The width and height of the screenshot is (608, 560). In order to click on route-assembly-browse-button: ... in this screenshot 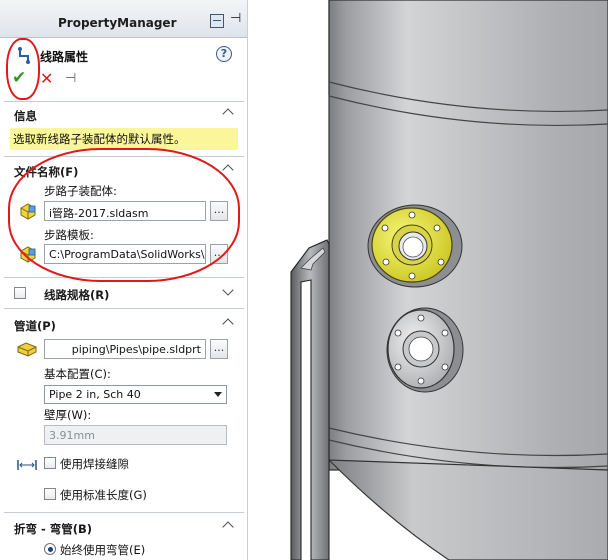, I will do `click(219, 211)`.